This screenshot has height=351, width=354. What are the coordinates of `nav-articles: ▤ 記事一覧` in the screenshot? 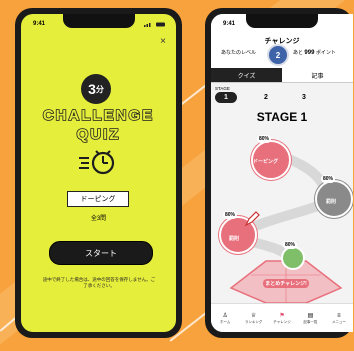 It's located at (310, 318).